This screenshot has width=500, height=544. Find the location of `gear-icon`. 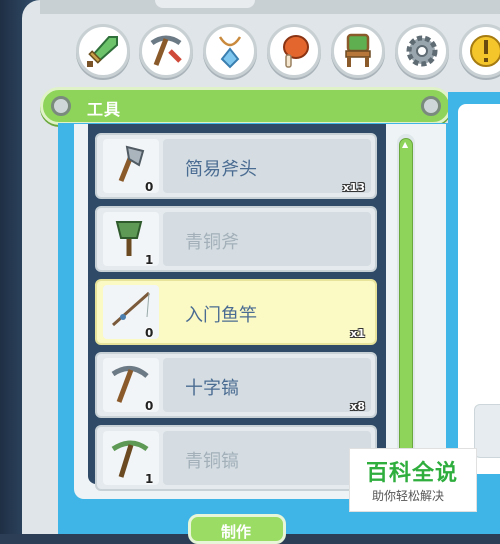

gear-icon is located at coordinates (422, 51).